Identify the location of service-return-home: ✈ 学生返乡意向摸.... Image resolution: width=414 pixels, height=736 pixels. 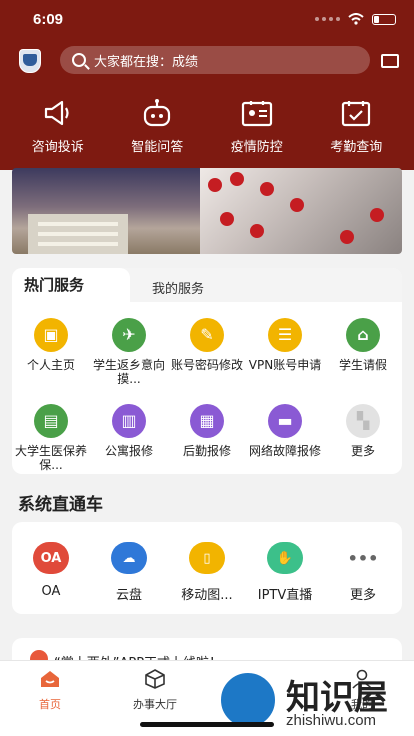
(129, 357).